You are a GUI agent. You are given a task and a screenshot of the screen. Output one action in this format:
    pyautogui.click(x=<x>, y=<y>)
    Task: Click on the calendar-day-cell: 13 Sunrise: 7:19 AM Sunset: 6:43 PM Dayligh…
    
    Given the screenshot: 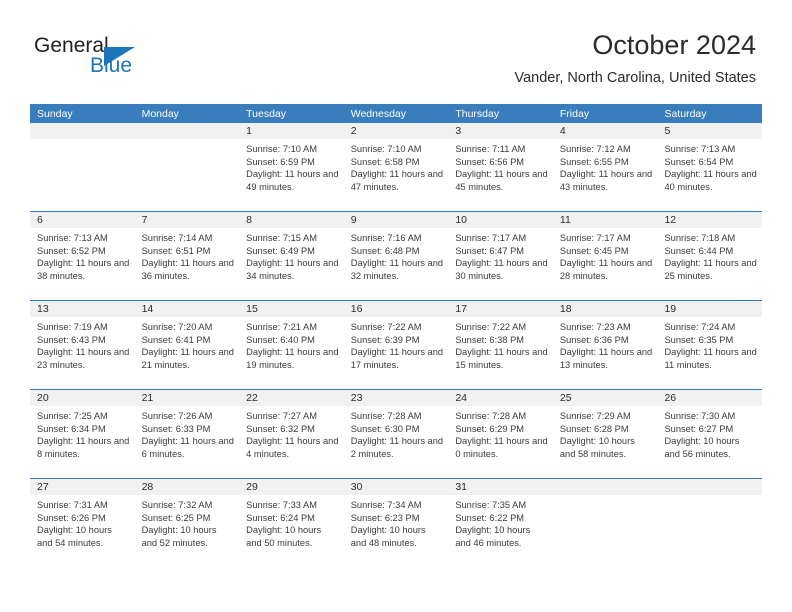 What is the action you would take?
    pyautogui.click(x=82, y=345)
    